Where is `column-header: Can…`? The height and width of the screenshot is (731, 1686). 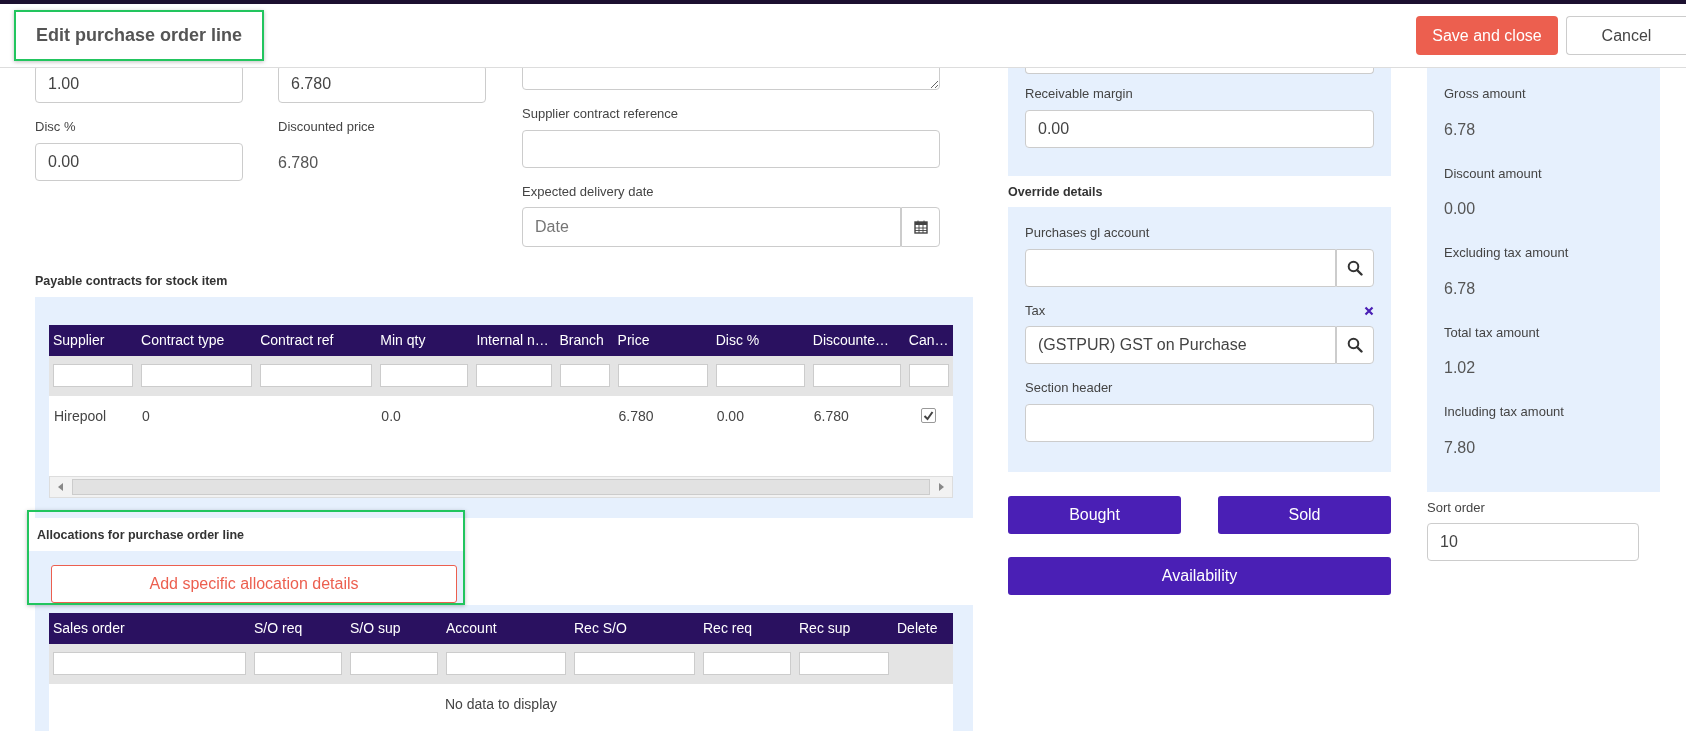
column-header: Can… is located at coordinates (928, 340).